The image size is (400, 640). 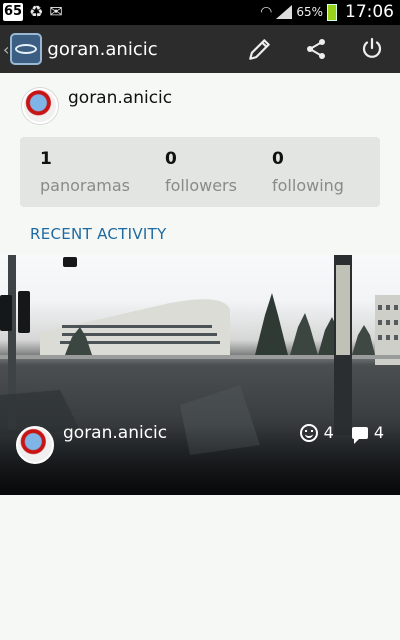 What do you see at coordinates (120, 98) in the screenshot?
I see `profile-username: goran.anicic` at bounding box center [120, 98].